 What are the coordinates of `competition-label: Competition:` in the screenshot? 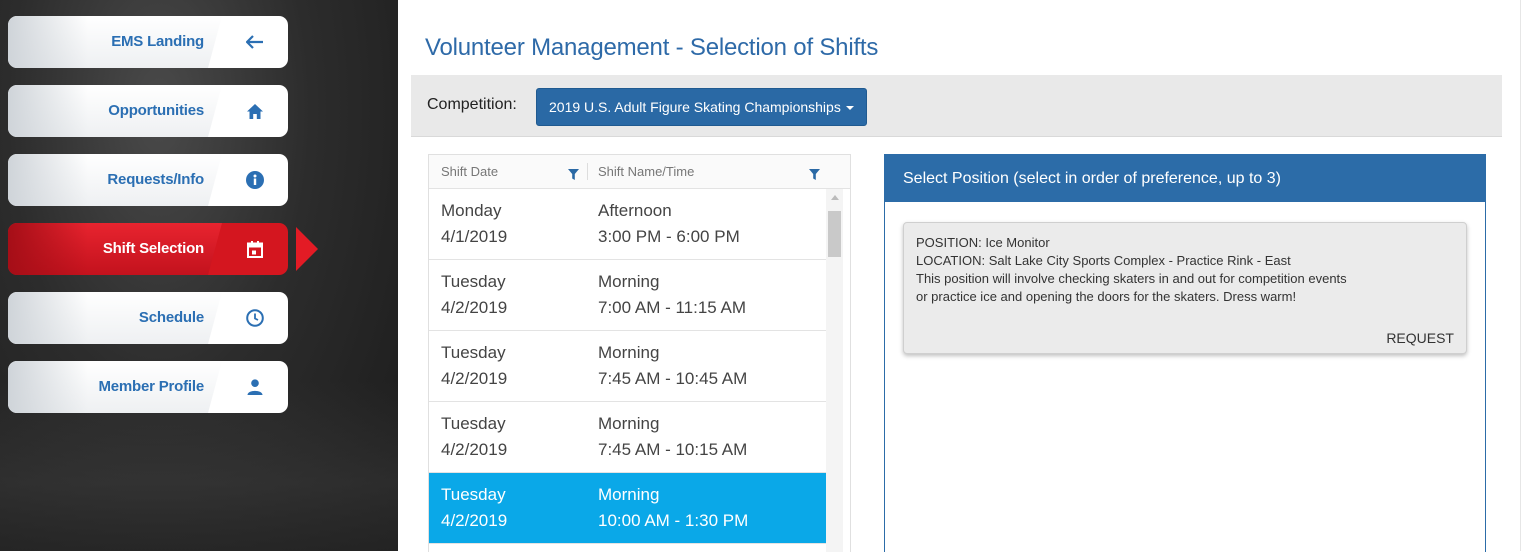 It's located at (472, 104).